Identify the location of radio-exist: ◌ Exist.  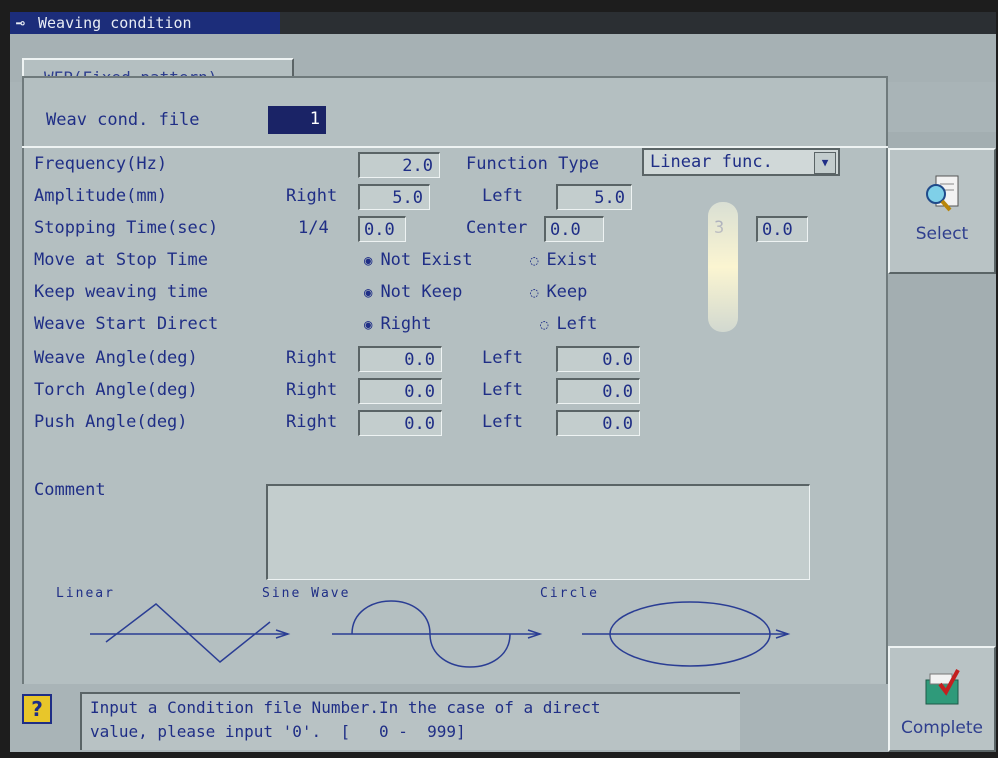
(564, 260).